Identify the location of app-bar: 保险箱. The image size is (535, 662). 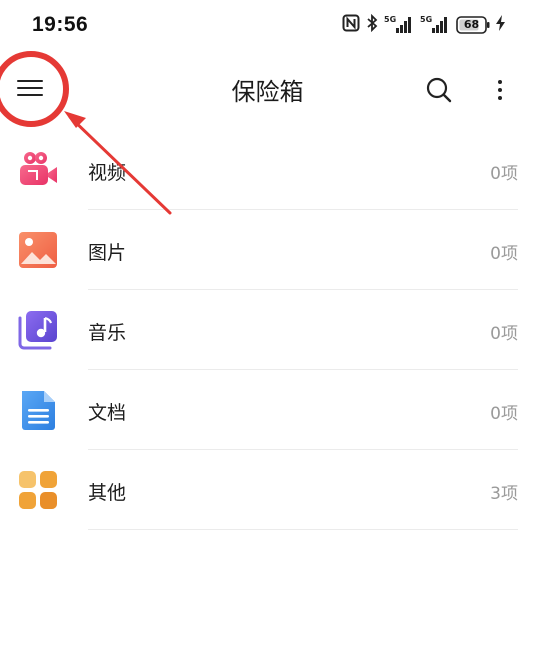
(267, 90).